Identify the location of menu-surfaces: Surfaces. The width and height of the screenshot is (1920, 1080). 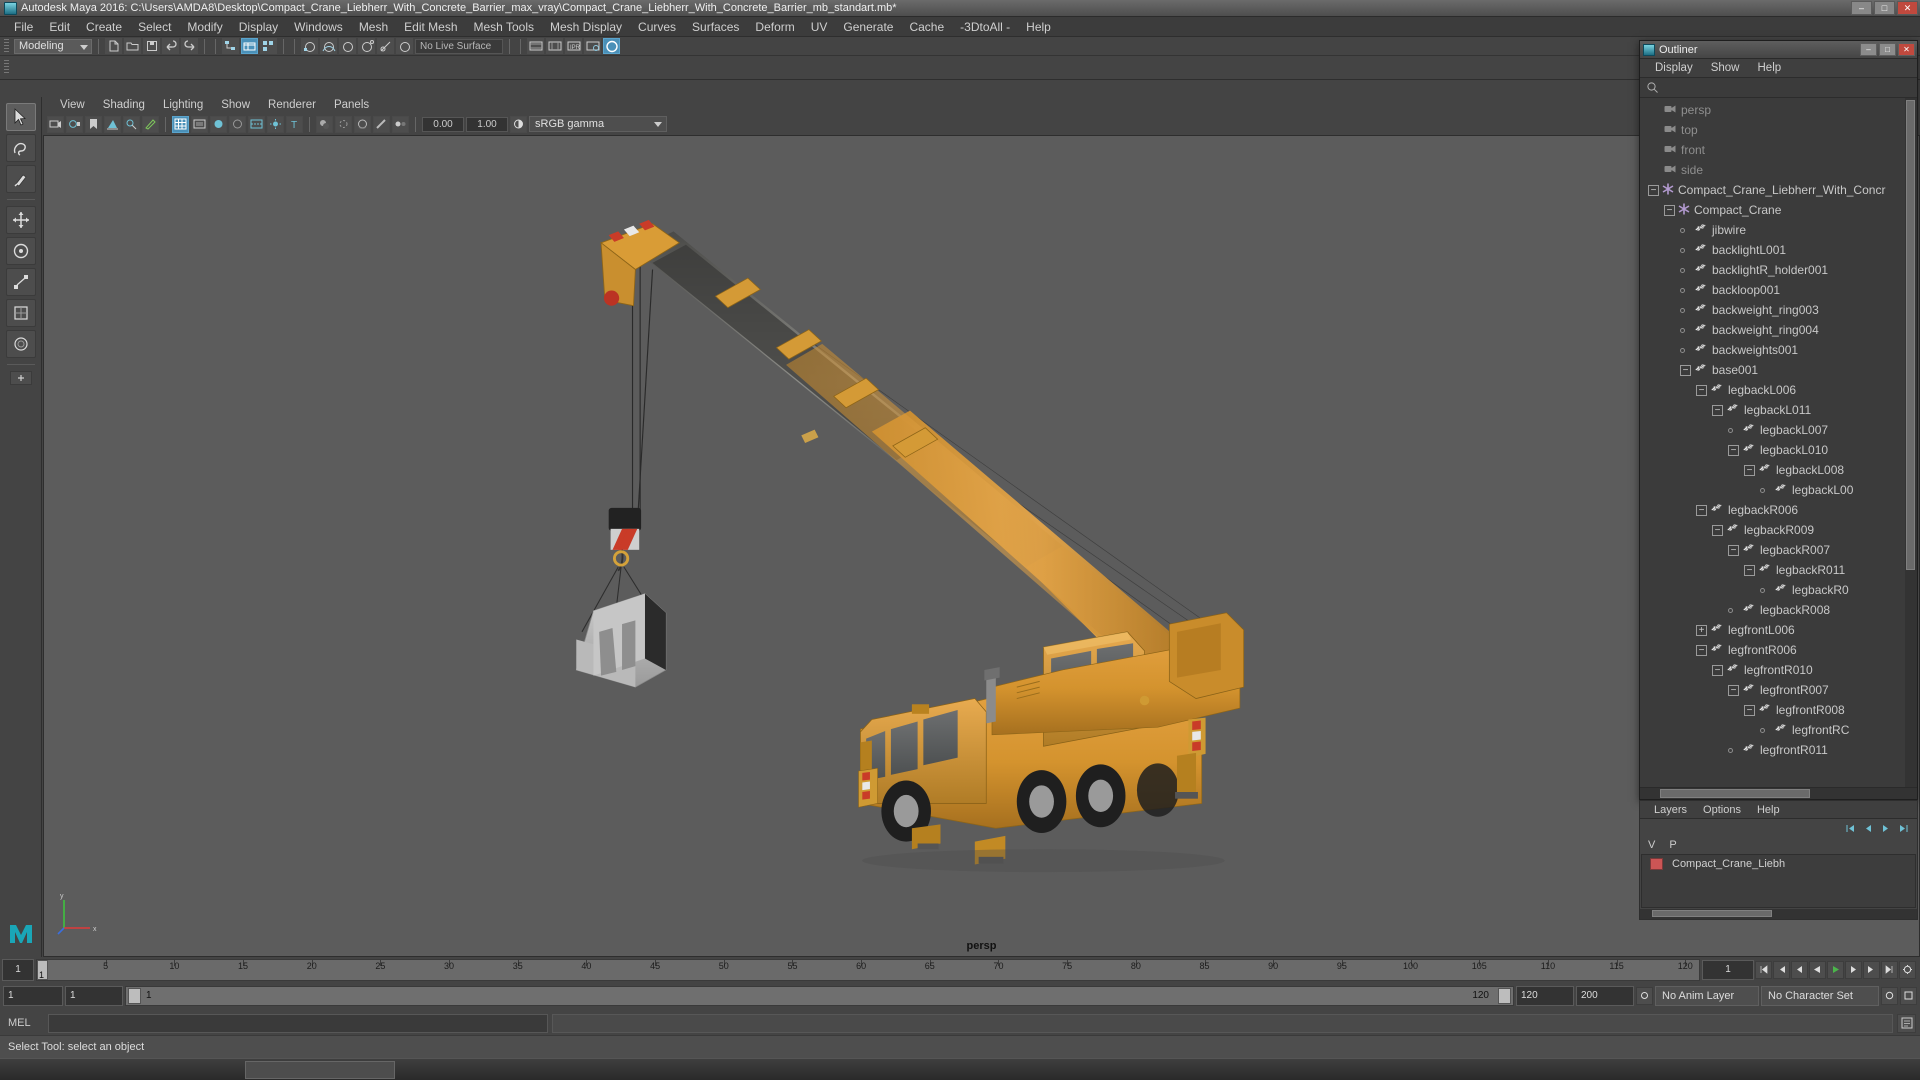
(715, 27).